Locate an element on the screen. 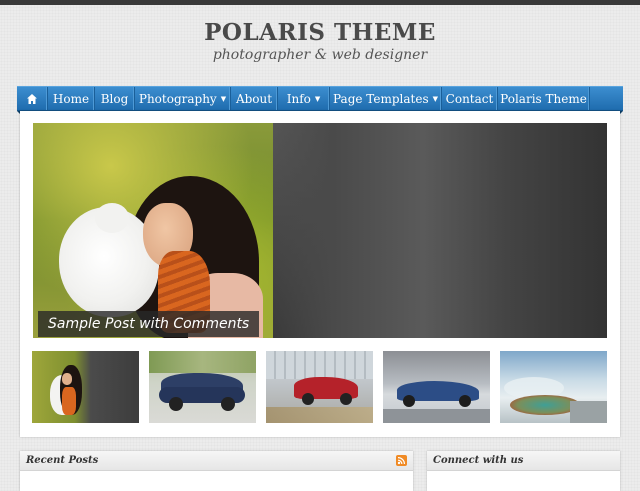 The image size is (640, 491). widget-header: Connect with us is located at coordinates (523, 461).